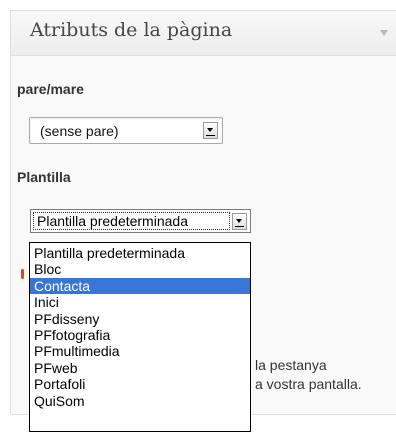 Image resolution: width=396 pixels, height=435 pixels. Describe the element at coordinates (126, 130) in the screenshot. I see `parent-select: (sense pare)` at that location.